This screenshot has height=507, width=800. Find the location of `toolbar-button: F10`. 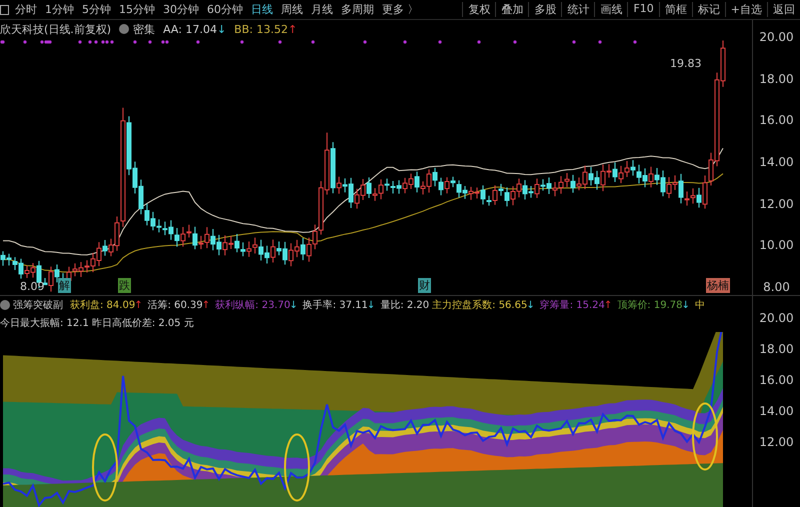

toolbar-button: F10 is located at coordinates (643, 9).